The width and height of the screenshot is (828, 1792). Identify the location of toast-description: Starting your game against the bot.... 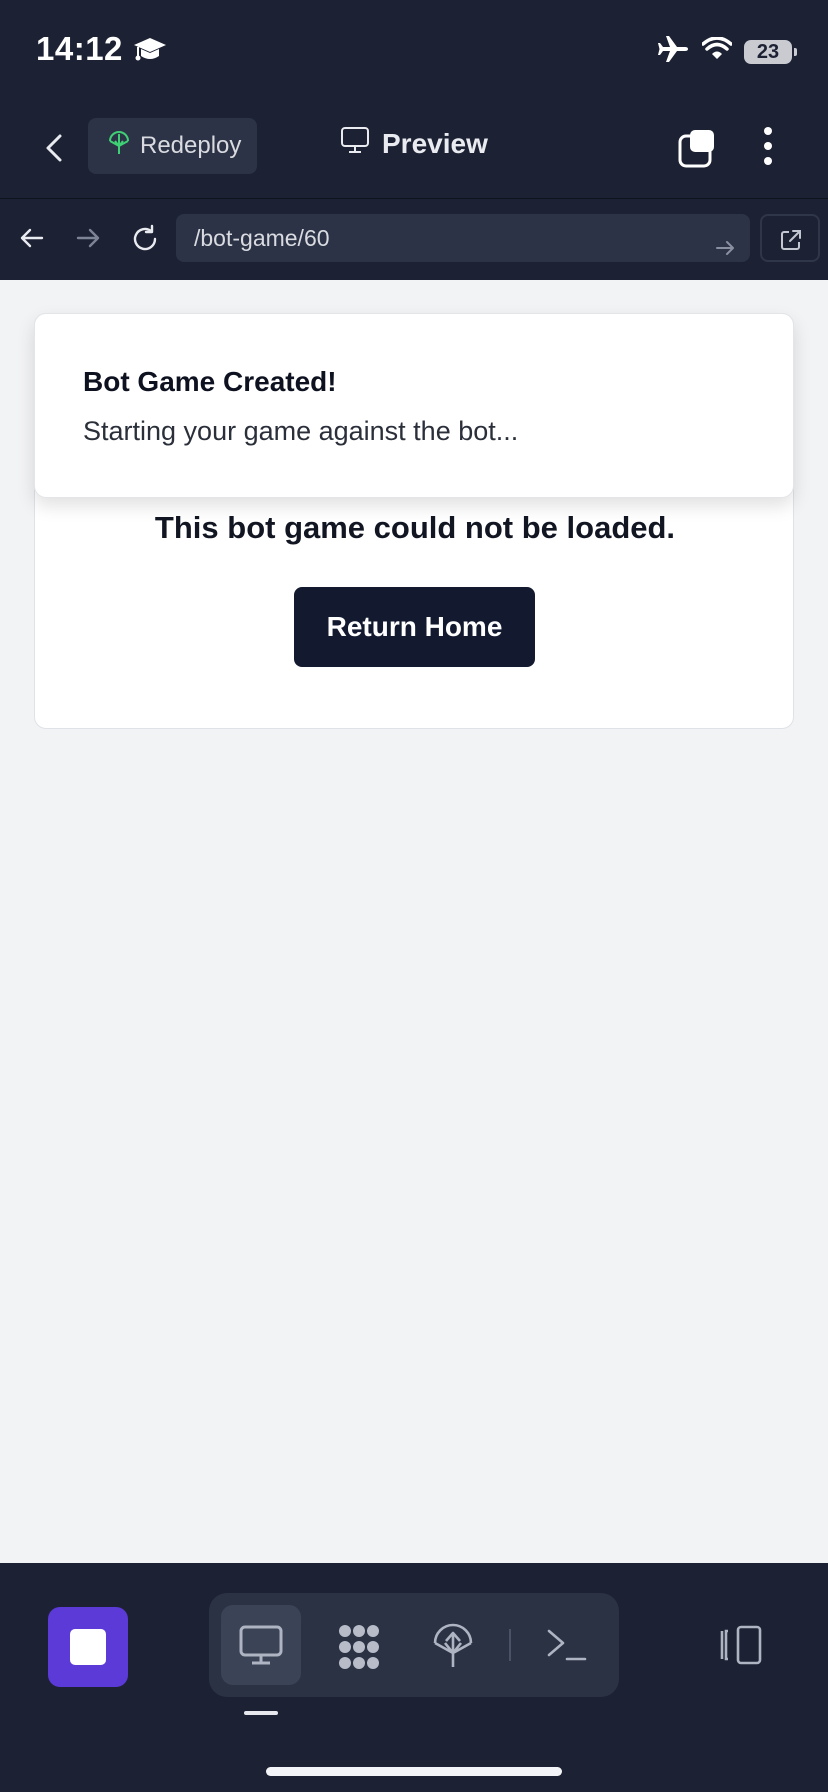
(301, 431).